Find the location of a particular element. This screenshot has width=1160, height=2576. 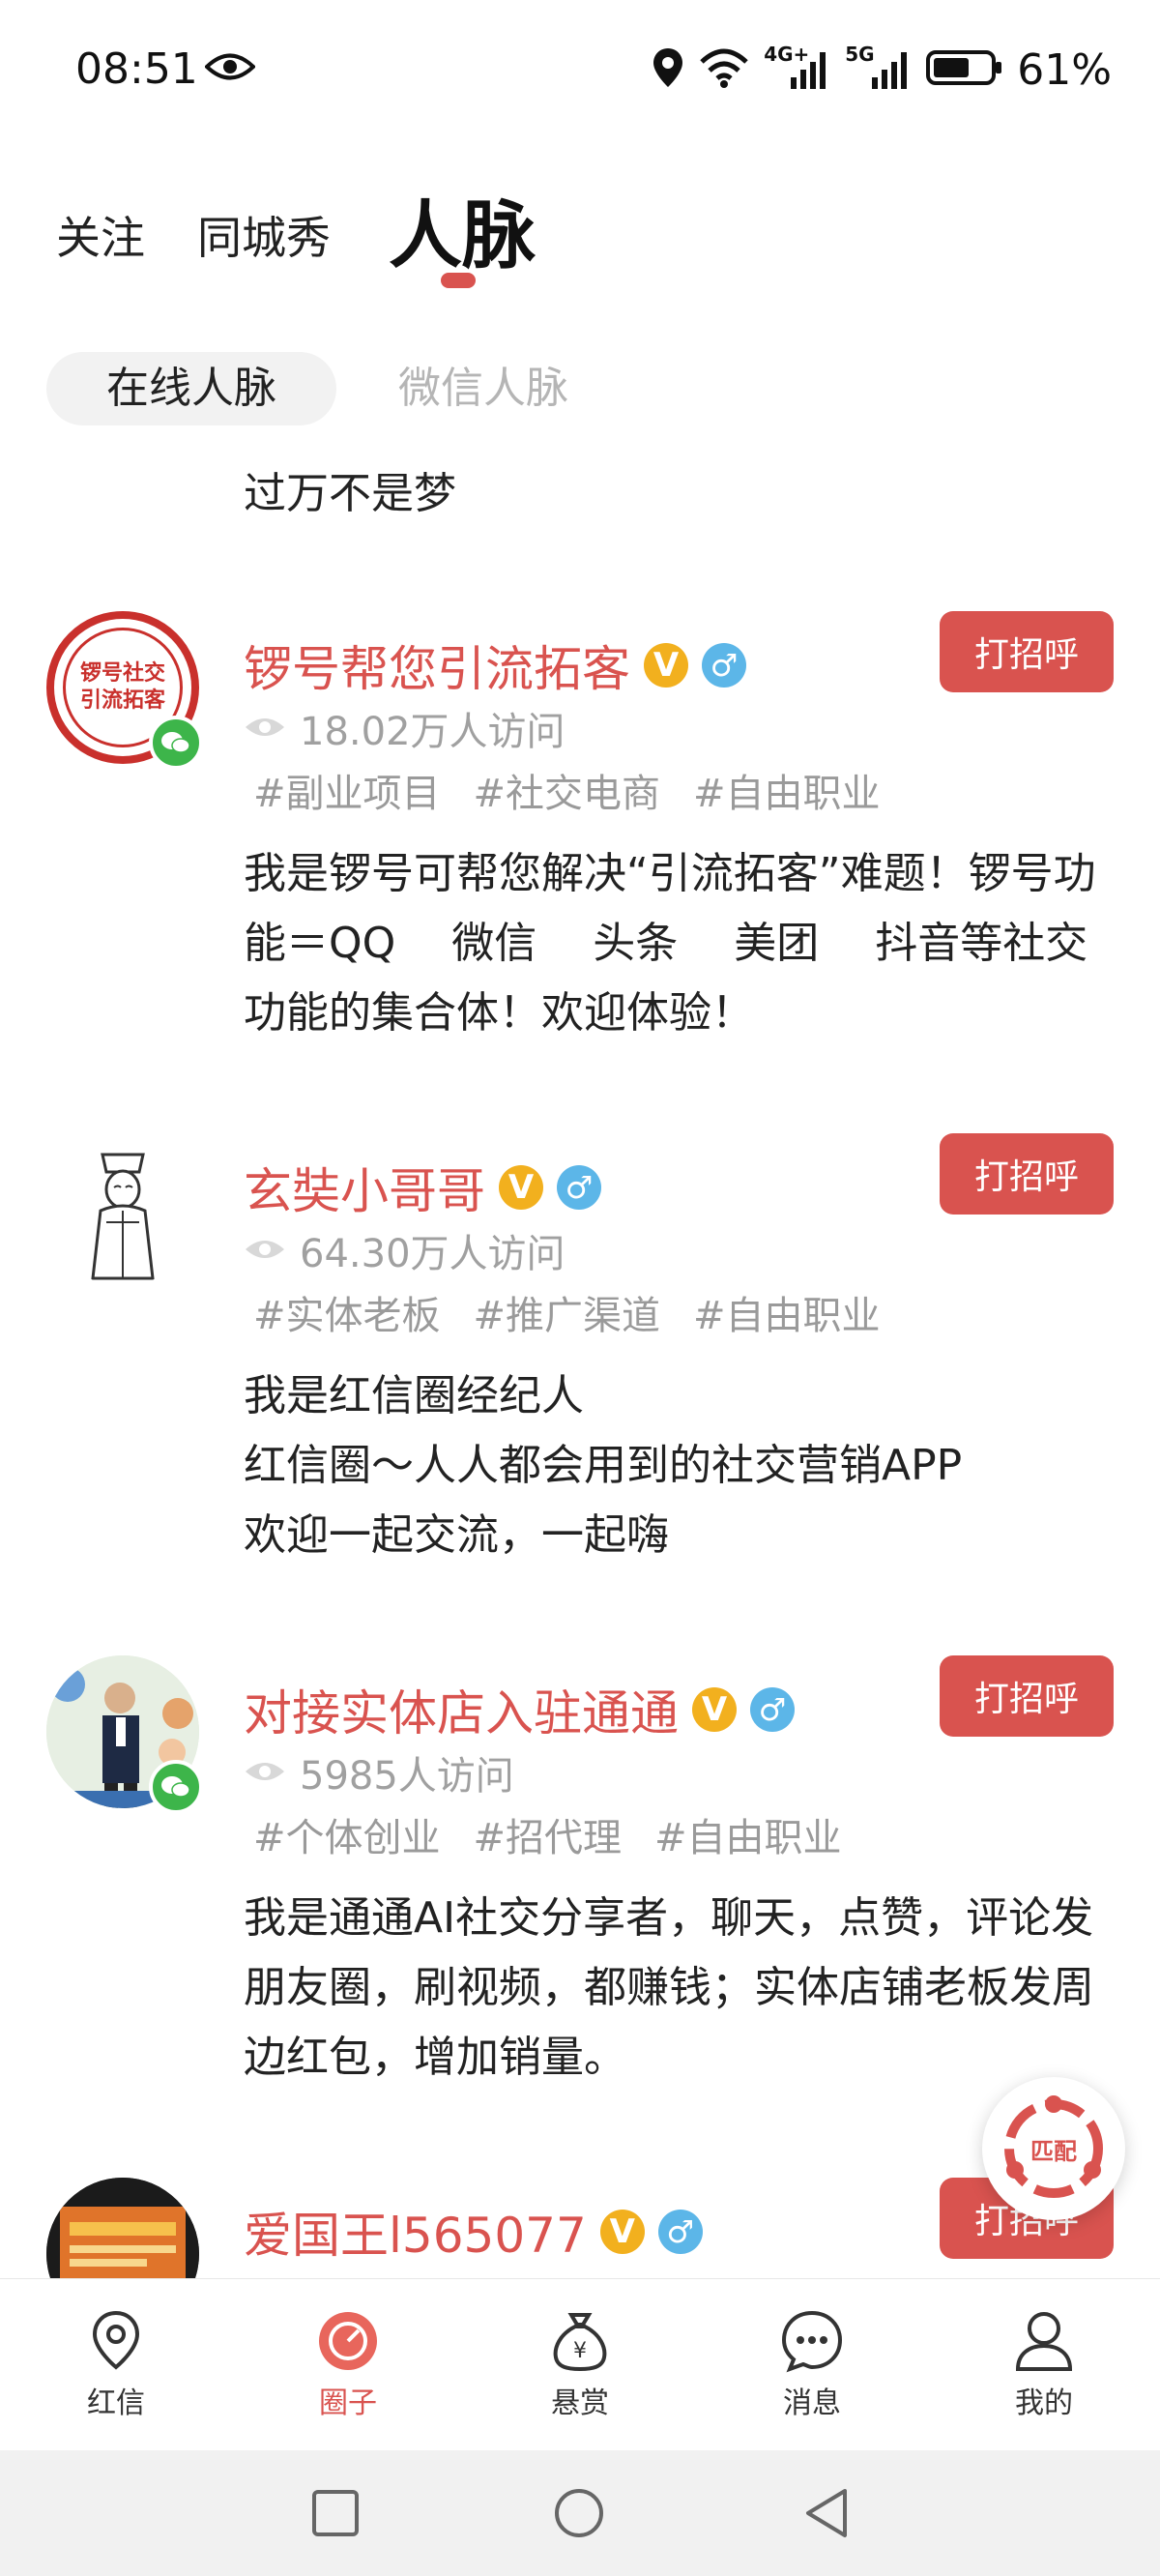

promo-poster-avatar is located at coordinates (123, 2228).